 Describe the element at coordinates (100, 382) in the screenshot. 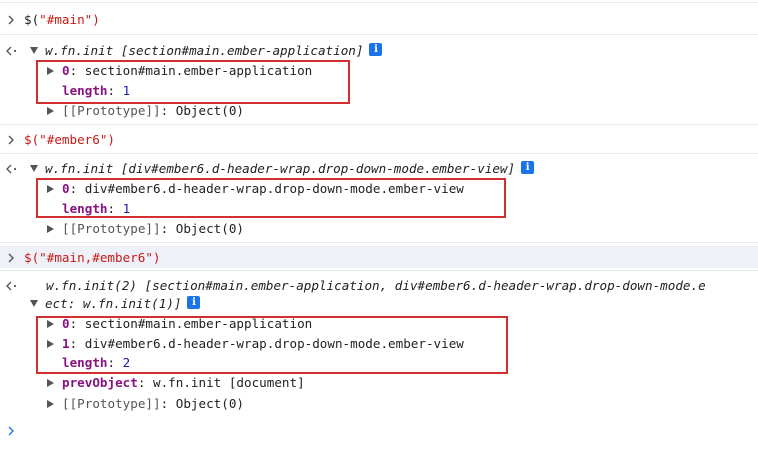

I see `property-key: prevObject` at that location.